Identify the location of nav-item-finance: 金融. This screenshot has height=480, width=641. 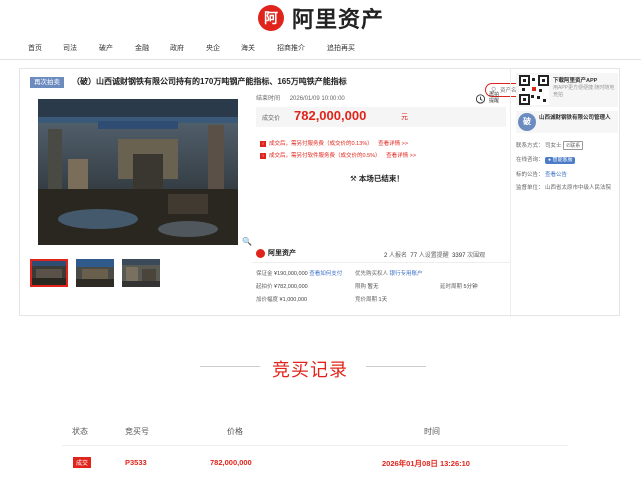
(142, 48).